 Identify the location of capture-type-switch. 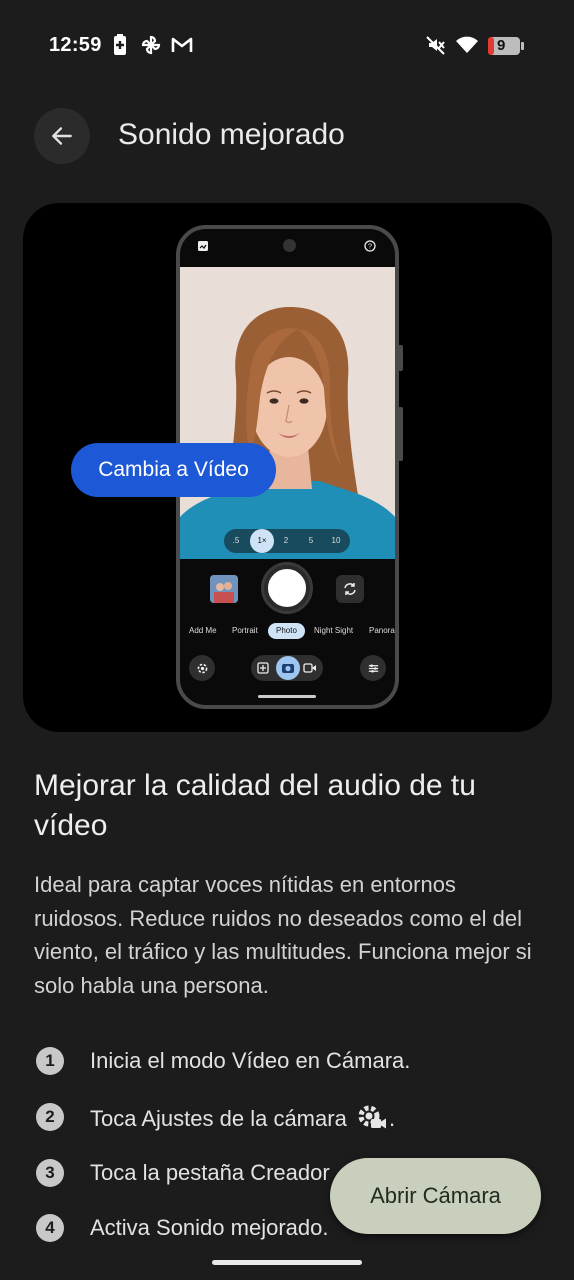
(287, 668).